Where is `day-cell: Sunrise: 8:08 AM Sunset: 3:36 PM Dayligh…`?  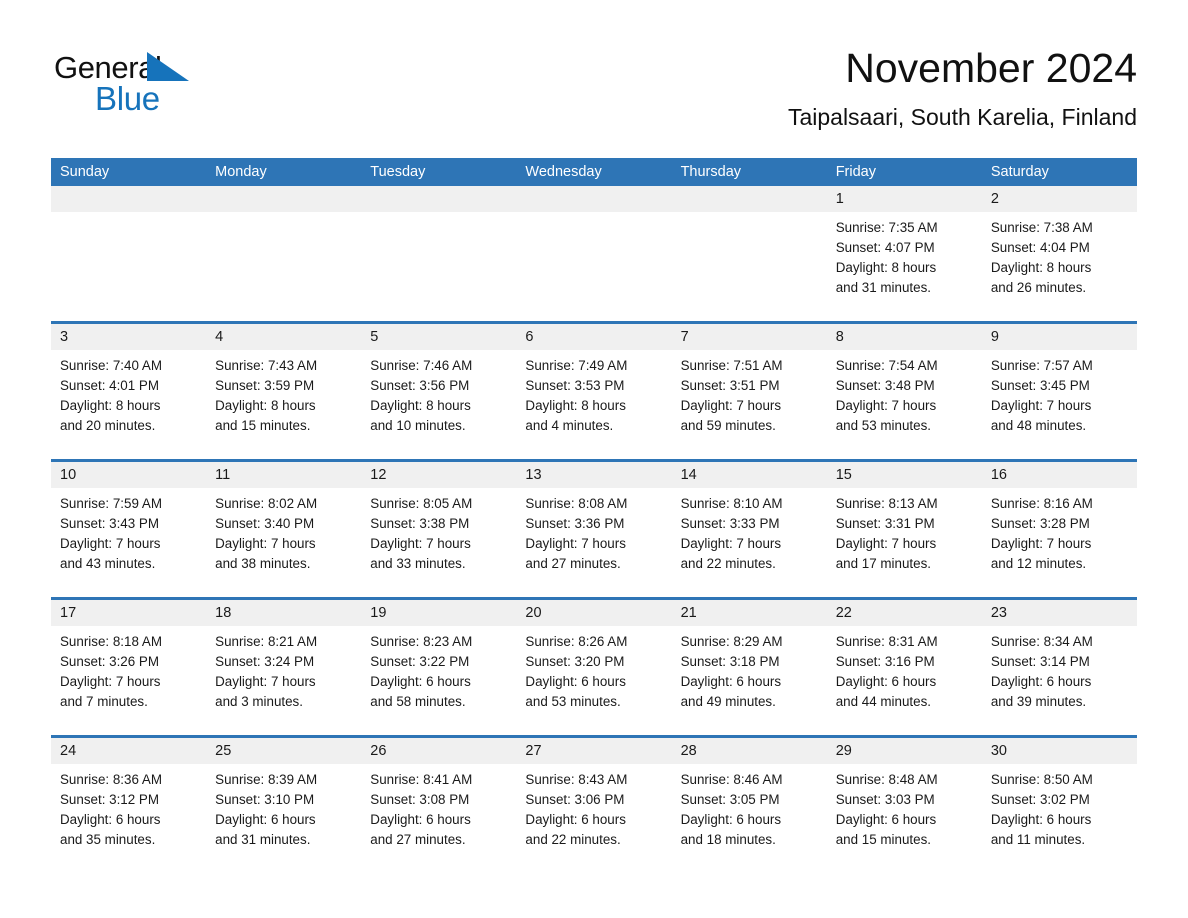 day-cell: Sunrise: 8:08 AM Sunset: 3:36 PM Dayligh… is located at coordinates (593, 545).